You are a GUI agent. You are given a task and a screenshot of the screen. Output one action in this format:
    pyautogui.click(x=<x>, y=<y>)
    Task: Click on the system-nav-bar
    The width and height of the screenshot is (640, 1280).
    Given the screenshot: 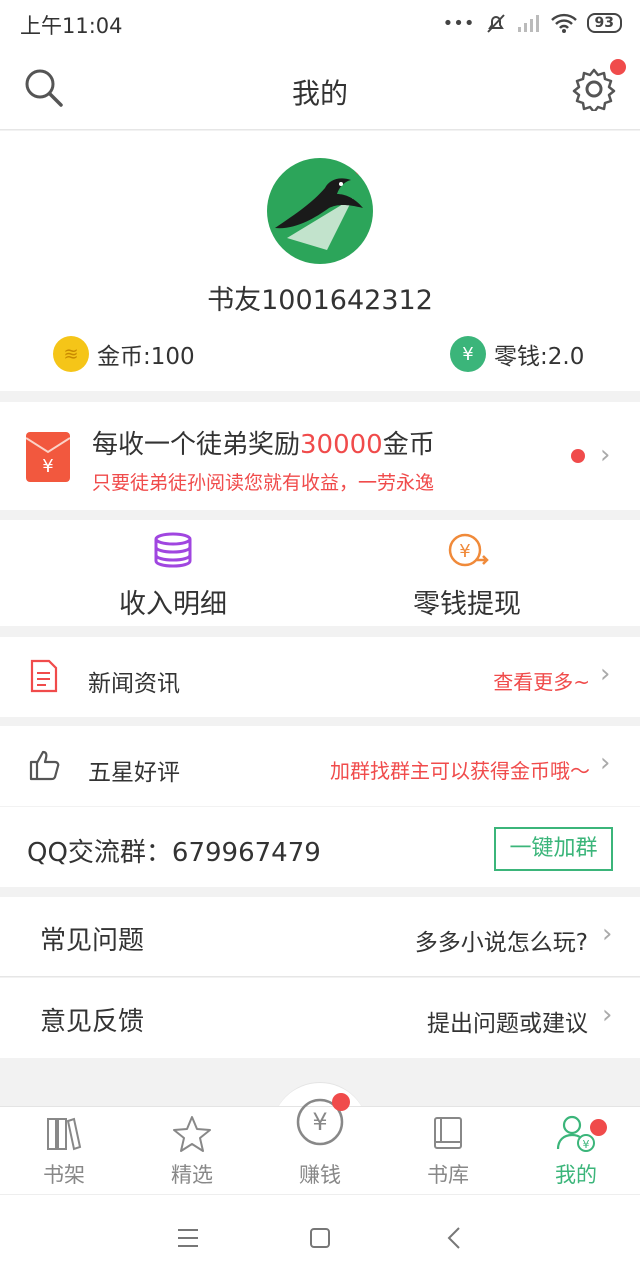 What is the action you would take?
    pyautogui.click(x=320, y=1237)
    